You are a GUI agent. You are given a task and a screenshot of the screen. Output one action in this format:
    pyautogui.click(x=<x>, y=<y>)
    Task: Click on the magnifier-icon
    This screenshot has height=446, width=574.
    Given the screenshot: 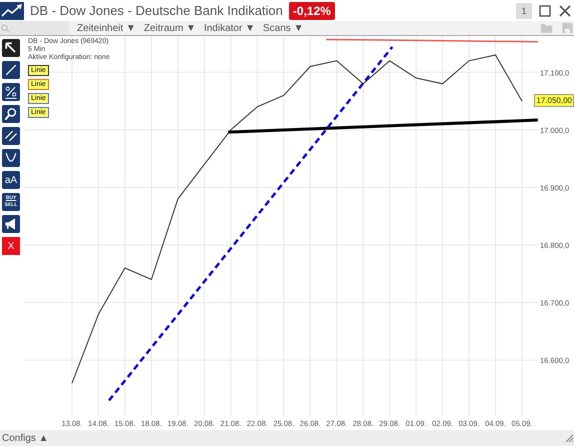 What is the action you would take?
    pyautogui.click(x=11, y=114)
    